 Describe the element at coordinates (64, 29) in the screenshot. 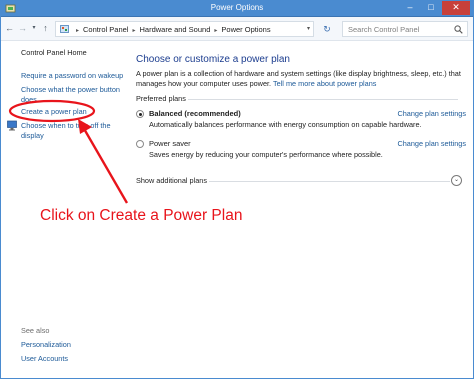

I see `control-panel-icon` at that location.